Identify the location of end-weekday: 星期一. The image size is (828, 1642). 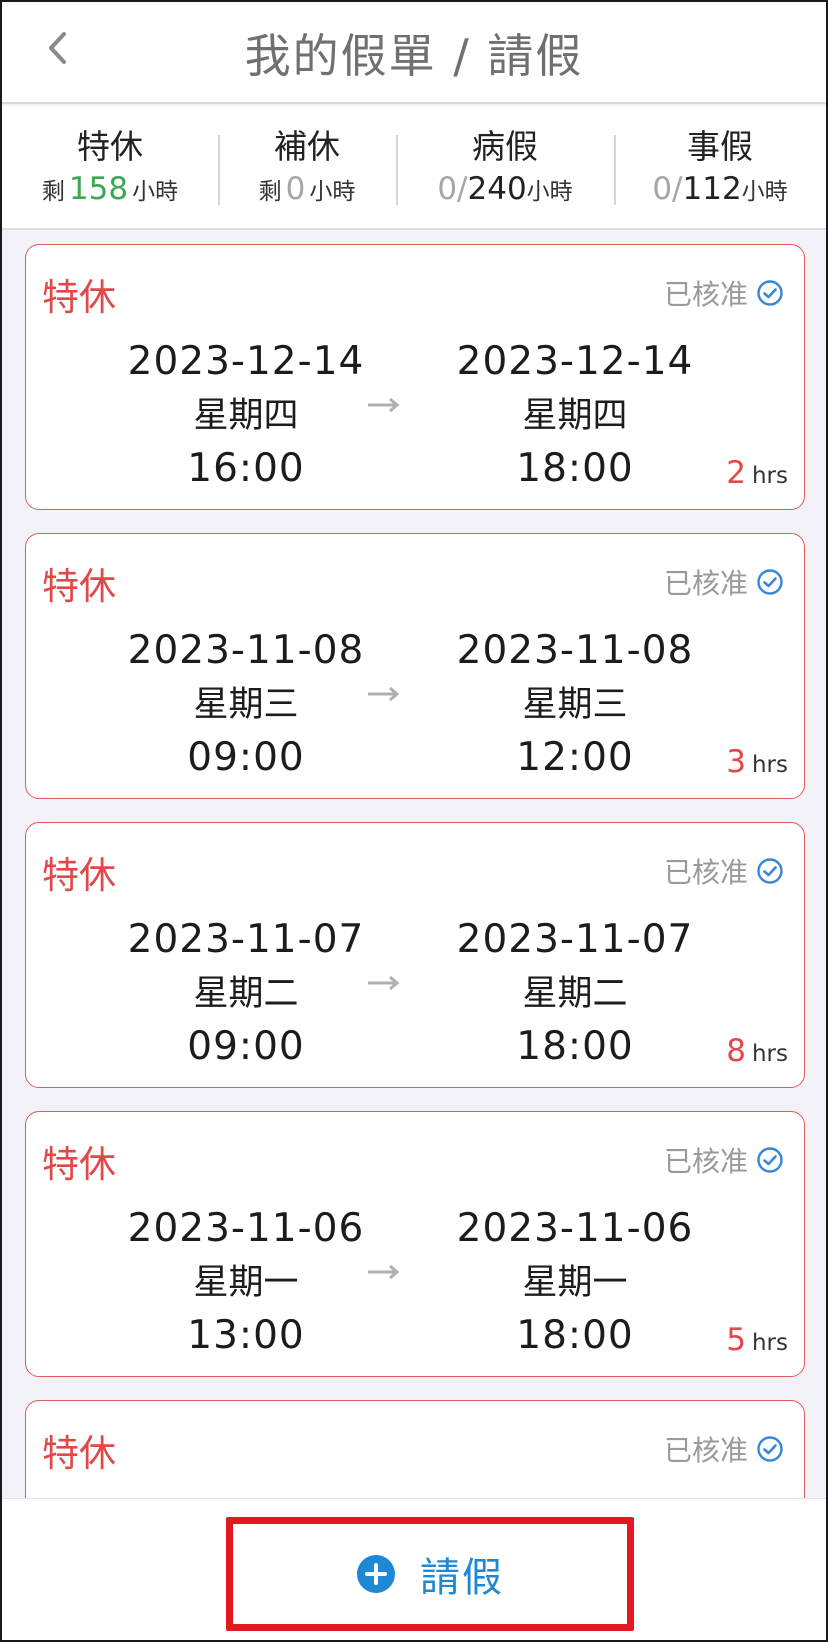
(575, 1283).